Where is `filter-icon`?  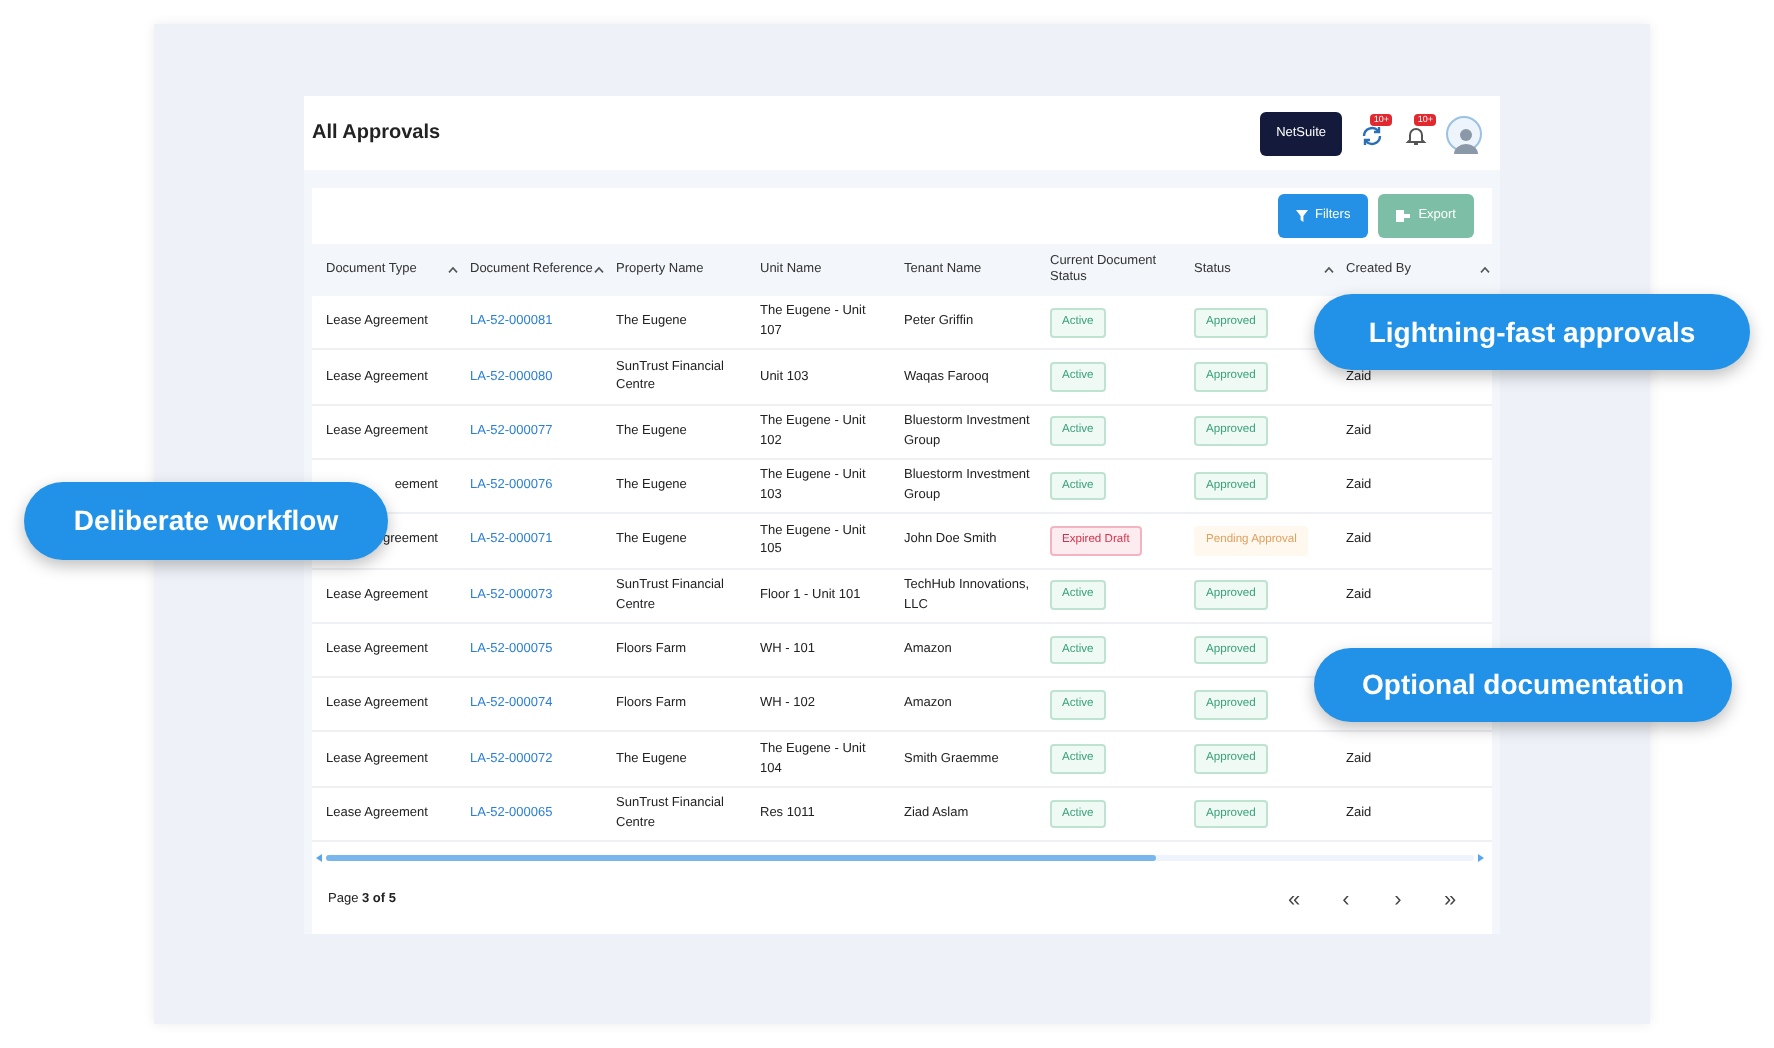
filter-icon is located at coordinates (1301, 216).